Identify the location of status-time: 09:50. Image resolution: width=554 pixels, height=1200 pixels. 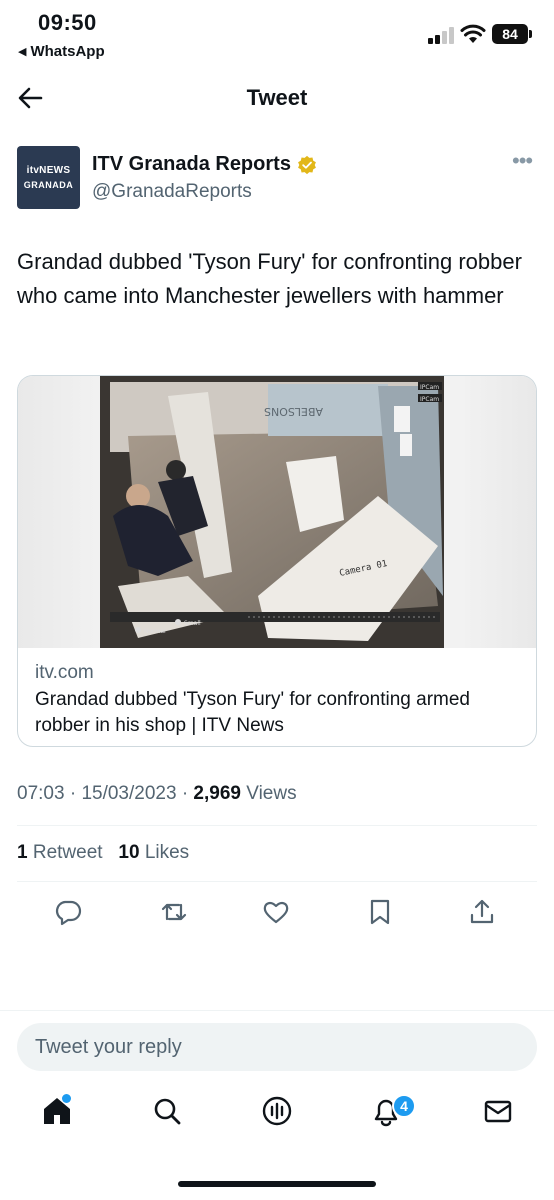
(67, 22).